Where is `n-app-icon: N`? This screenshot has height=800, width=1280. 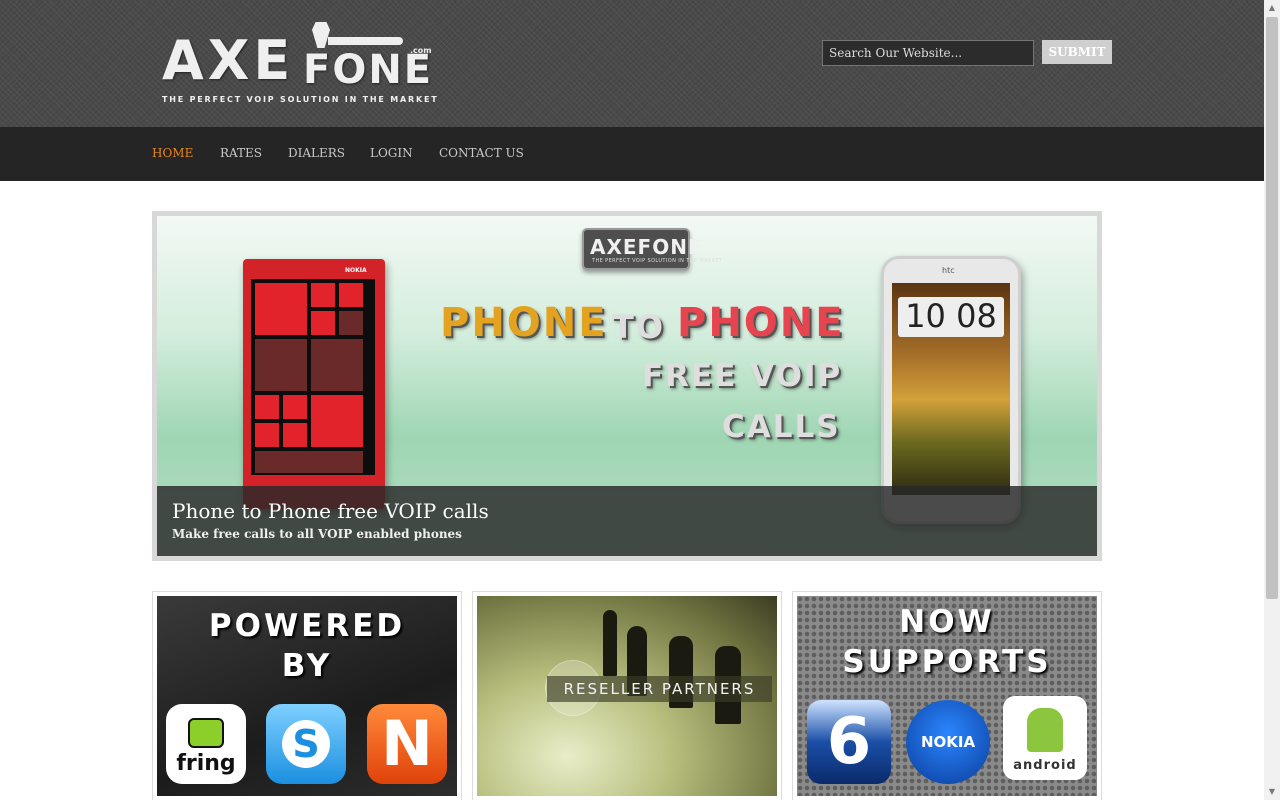
n-app-icon: N is located at coordinates (407, 744).